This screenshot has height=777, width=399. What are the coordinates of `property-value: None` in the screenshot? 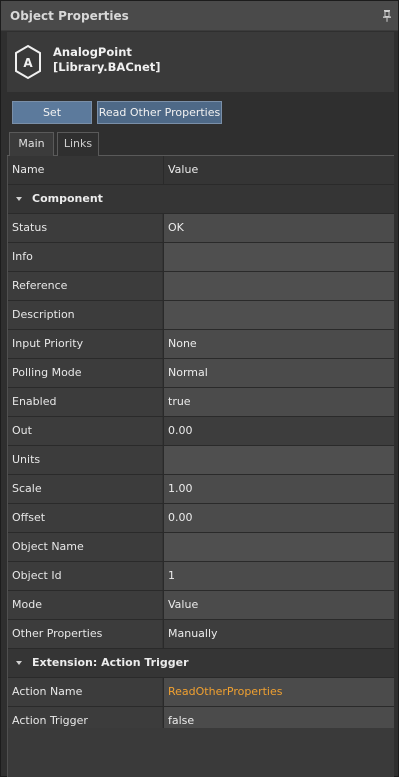 It's located at (278, 344).